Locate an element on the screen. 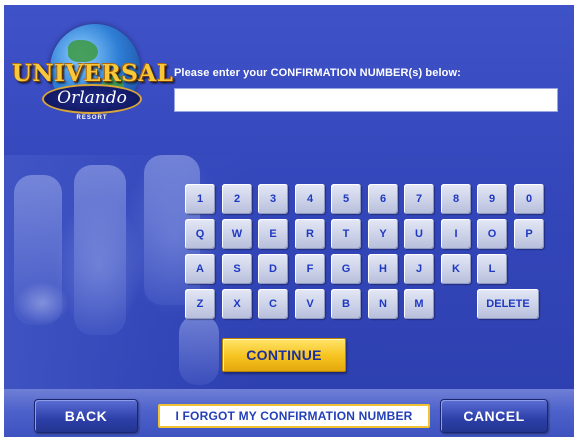 This screenshot has height=444, width=578. key-d: D is located at coordinates (273, 269).